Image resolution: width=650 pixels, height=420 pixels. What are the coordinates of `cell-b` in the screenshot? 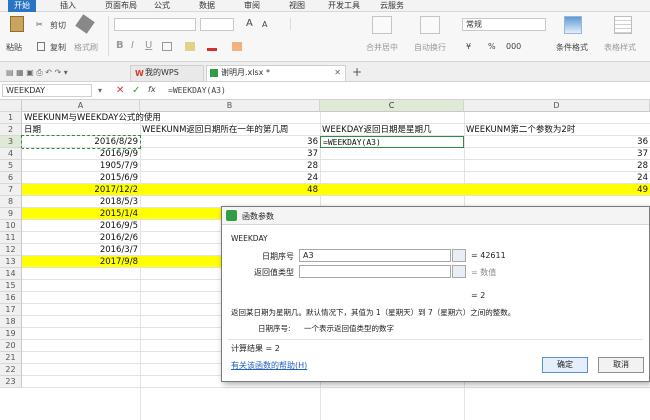 It's located at (230, 118).